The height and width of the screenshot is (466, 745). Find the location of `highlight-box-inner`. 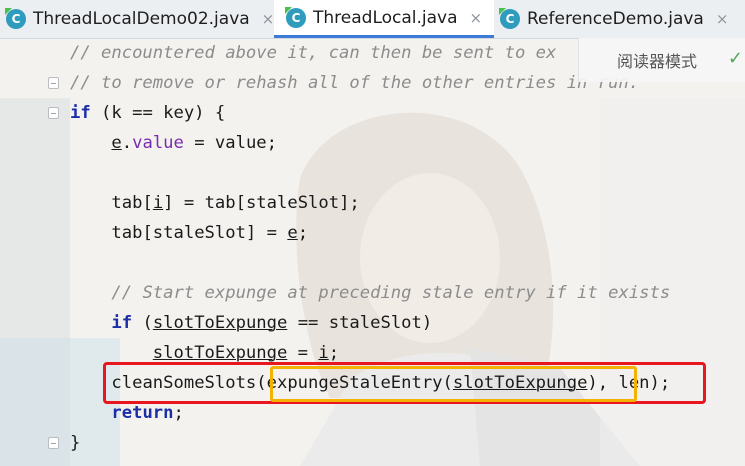

highlight-box-inner is located at coordinates (453, 384).